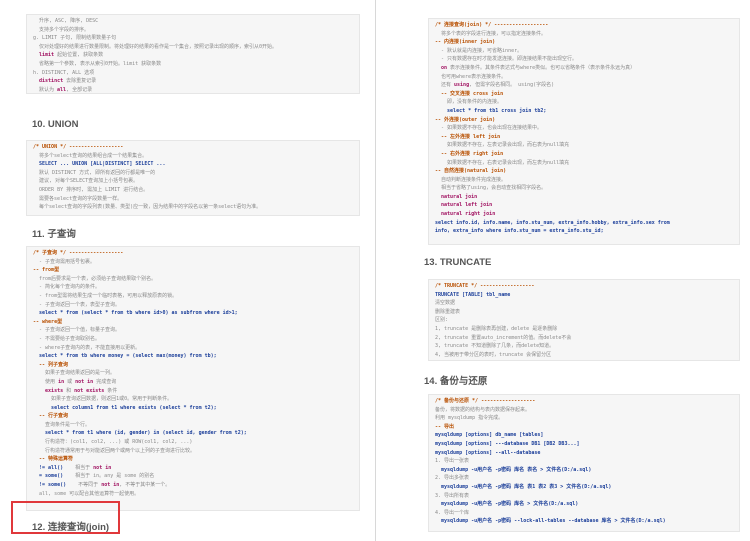 Image resolution: width=750 pixels, height=541 pixels. What do you see at coordinates (488, 452) in the screenshot?
I see `code-token: mysqldump [options] --all--database` at bounding box center [488, 452].